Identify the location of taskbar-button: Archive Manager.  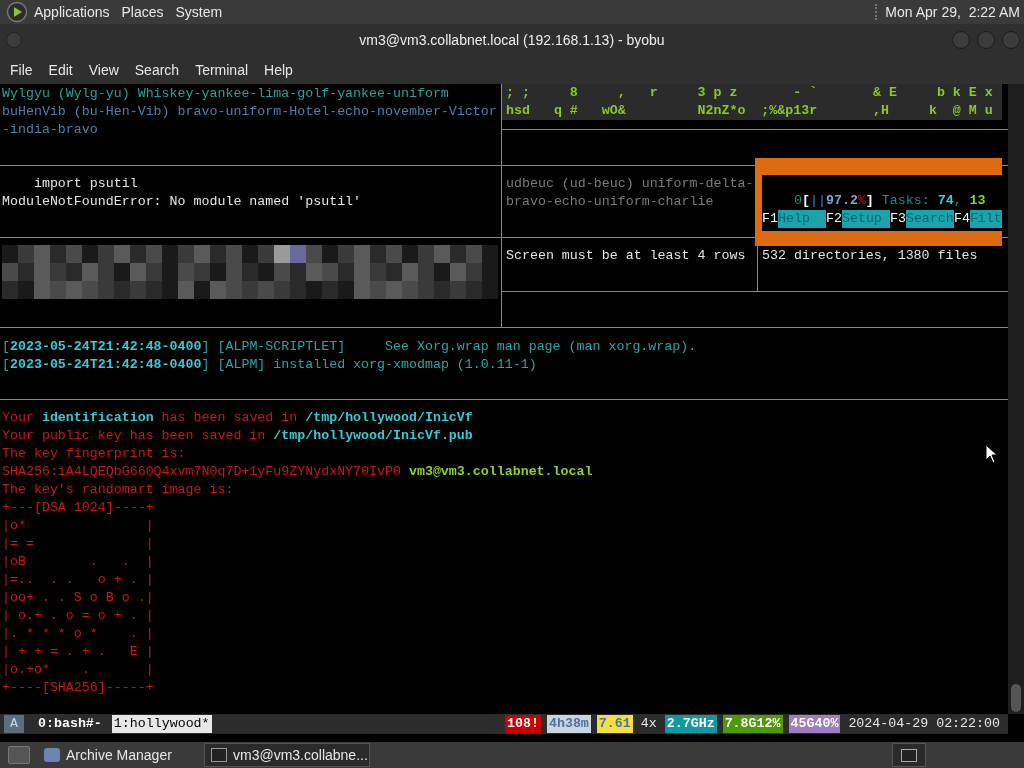
(121, 755).